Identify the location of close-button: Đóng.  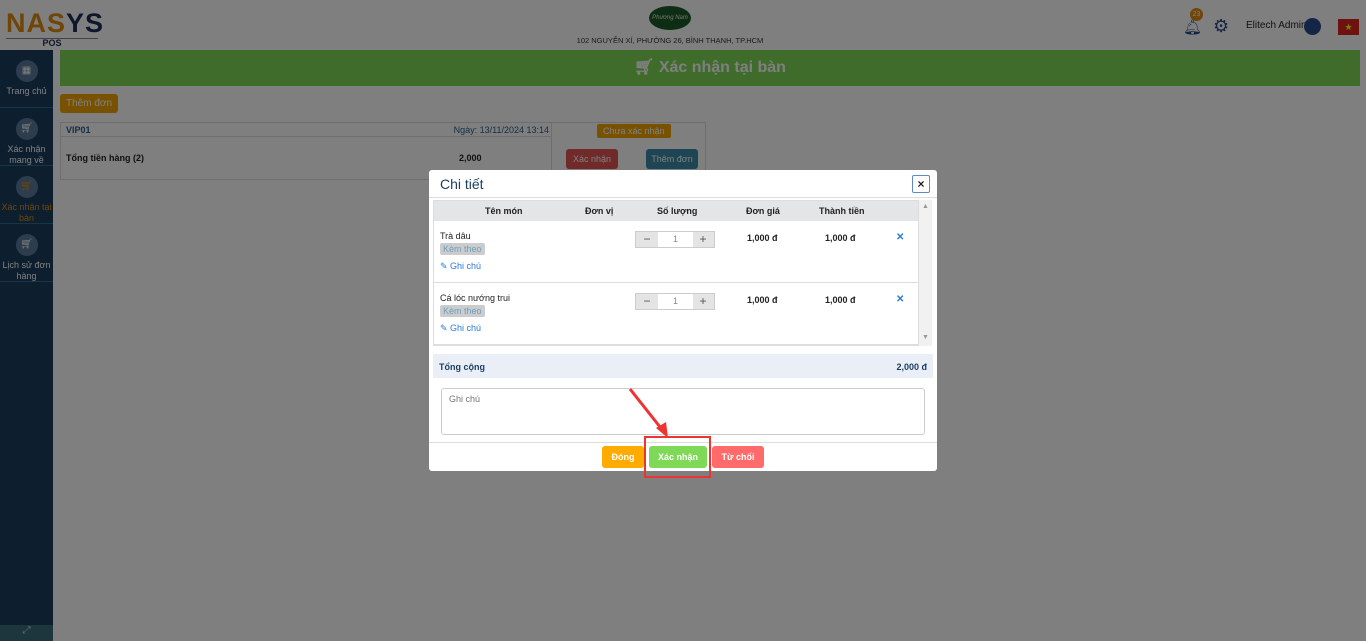
(623, 457).